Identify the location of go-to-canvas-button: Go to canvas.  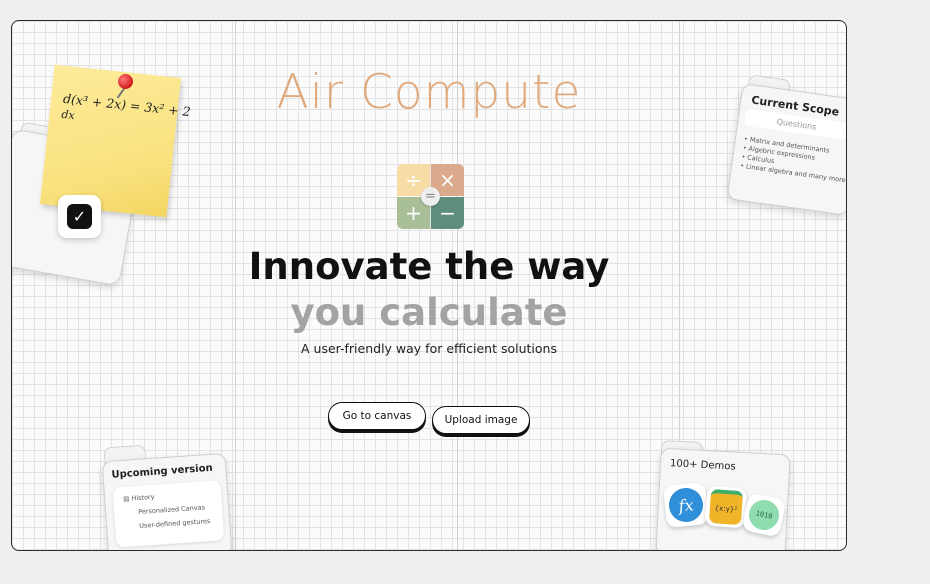
(377, 416).